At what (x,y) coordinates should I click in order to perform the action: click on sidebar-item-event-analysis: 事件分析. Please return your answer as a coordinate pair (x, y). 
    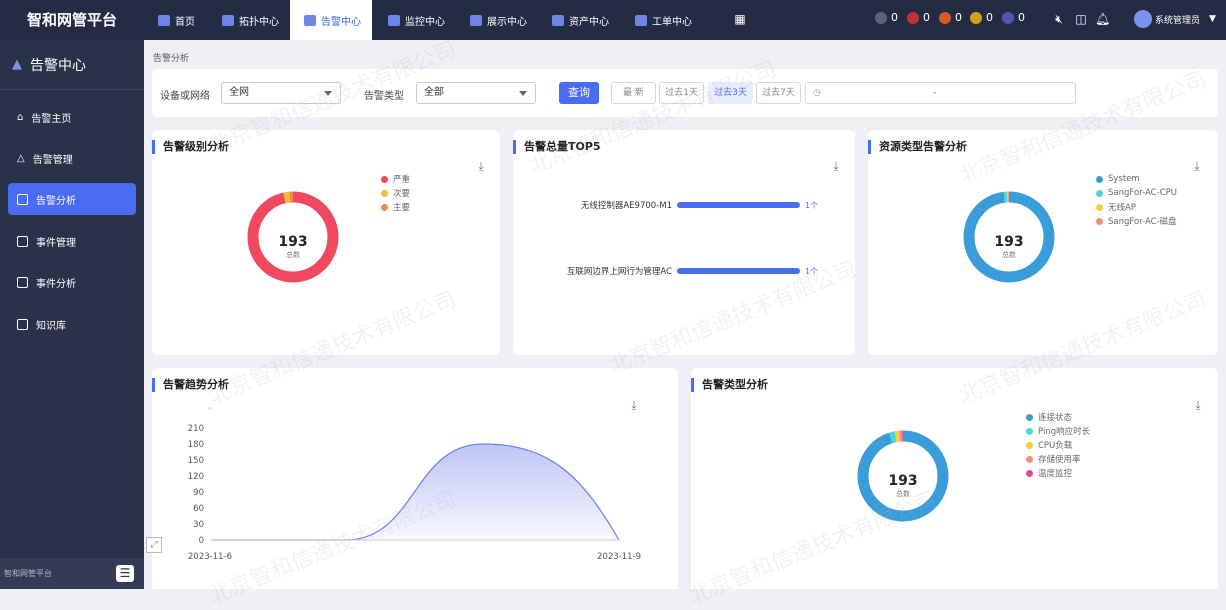
    Looking at the image, I should click on (72, 282).